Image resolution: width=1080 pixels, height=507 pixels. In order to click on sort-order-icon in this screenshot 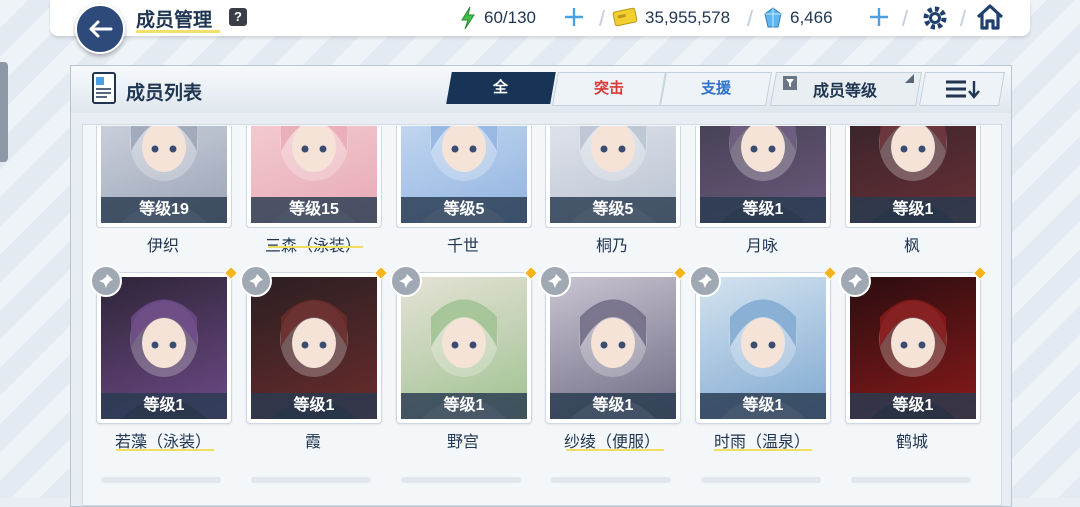, I will do `click(963, 89)`.